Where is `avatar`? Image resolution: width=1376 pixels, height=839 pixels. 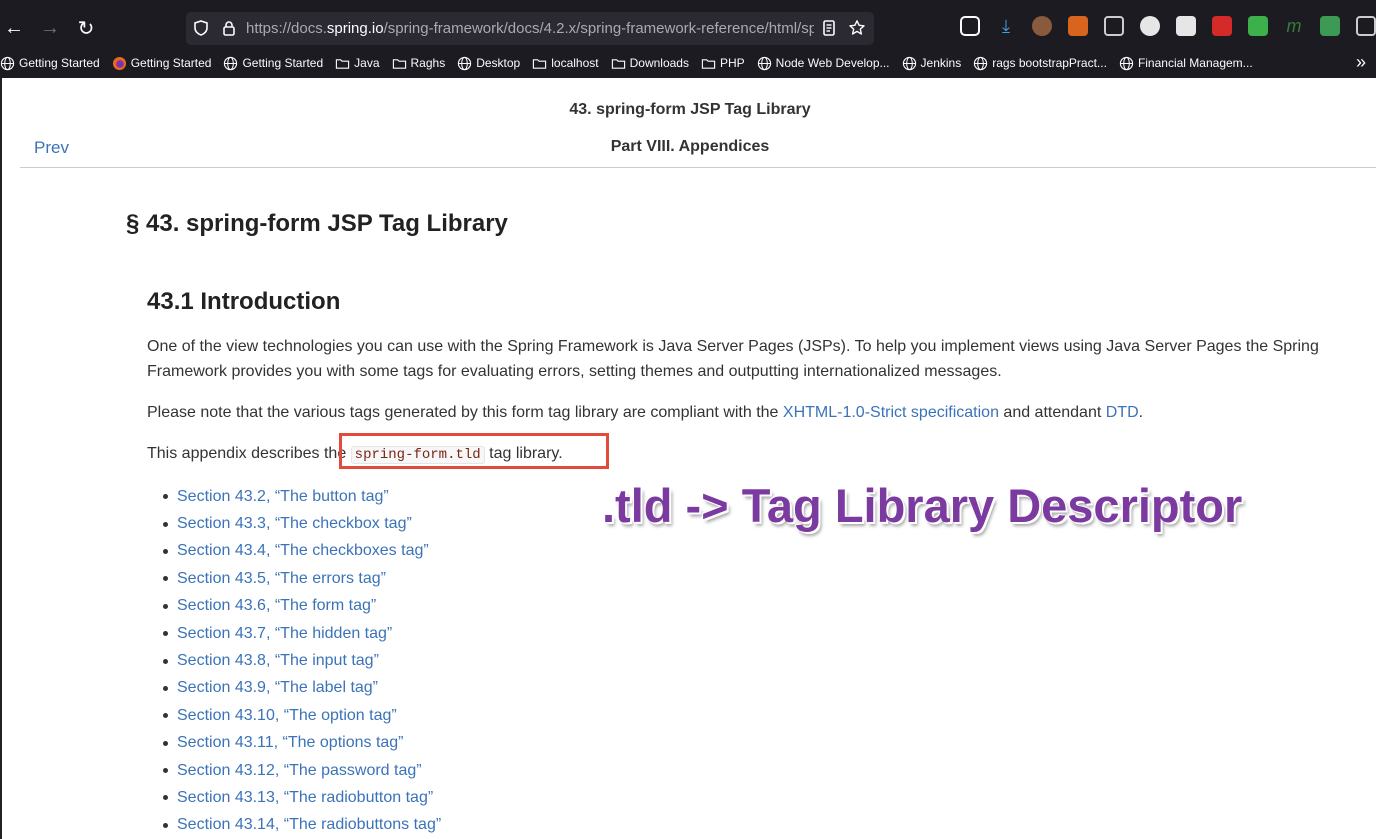 avatar is located at coordinates (1042, 26).